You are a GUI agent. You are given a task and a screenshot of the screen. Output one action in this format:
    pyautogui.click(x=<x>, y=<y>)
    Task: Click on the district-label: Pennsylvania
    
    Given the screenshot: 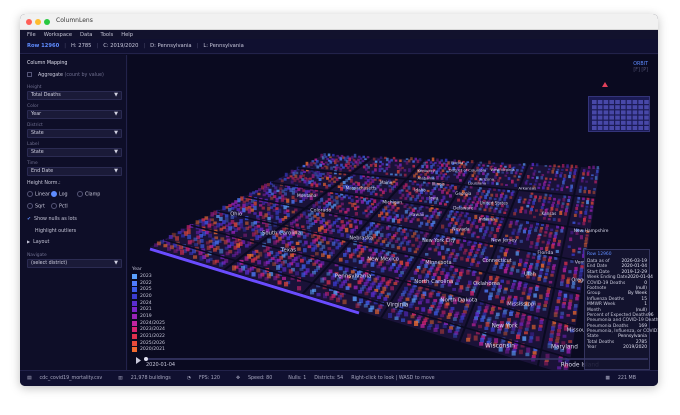 What is the action you would take?
    pyautogui.click(x=353, y=277)
    